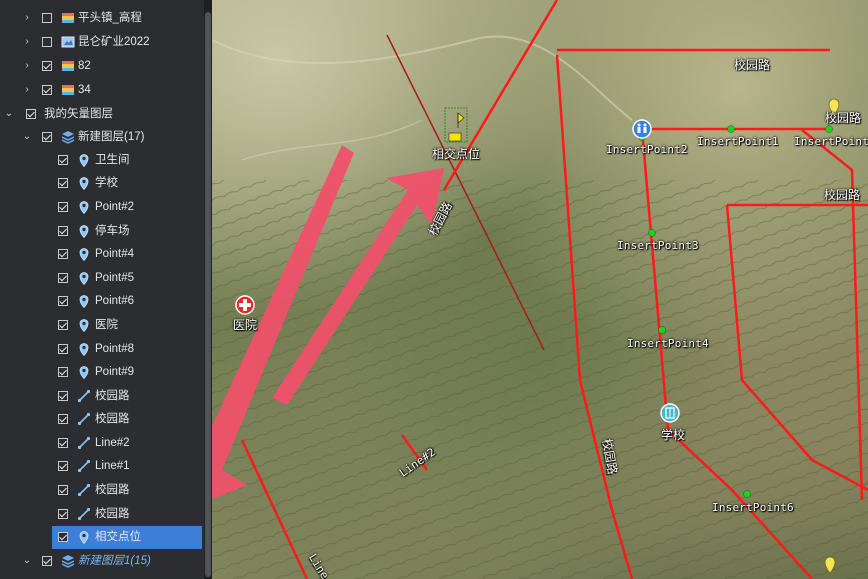 The image size is (868, 579). I want to click on layer-tree-item: Point#2, so click(102, 207).